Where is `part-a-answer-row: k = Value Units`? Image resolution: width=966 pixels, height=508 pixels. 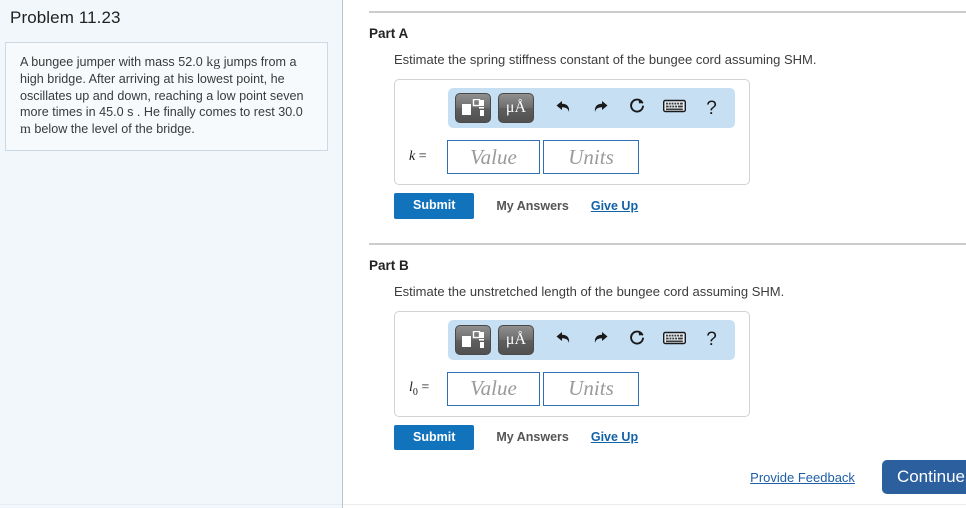
part-a-answer-row: k = Value Units is located at coordinates (572, 157).